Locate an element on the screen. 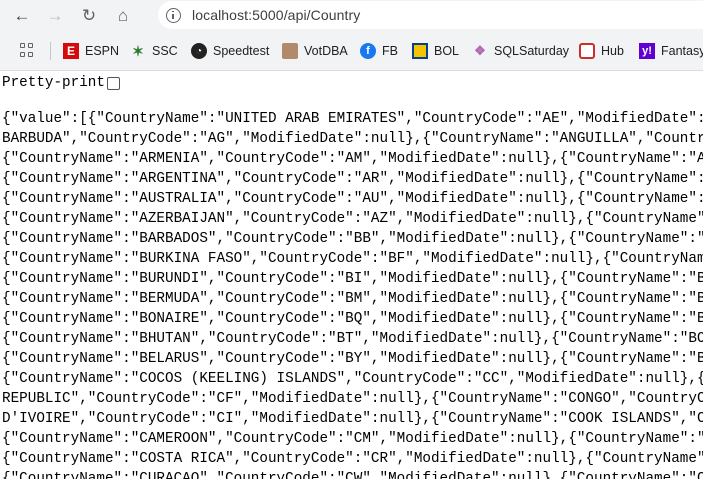 The image size is (703, 479). bookmark-espn: E ESPN is located at coordinates (91, 51).